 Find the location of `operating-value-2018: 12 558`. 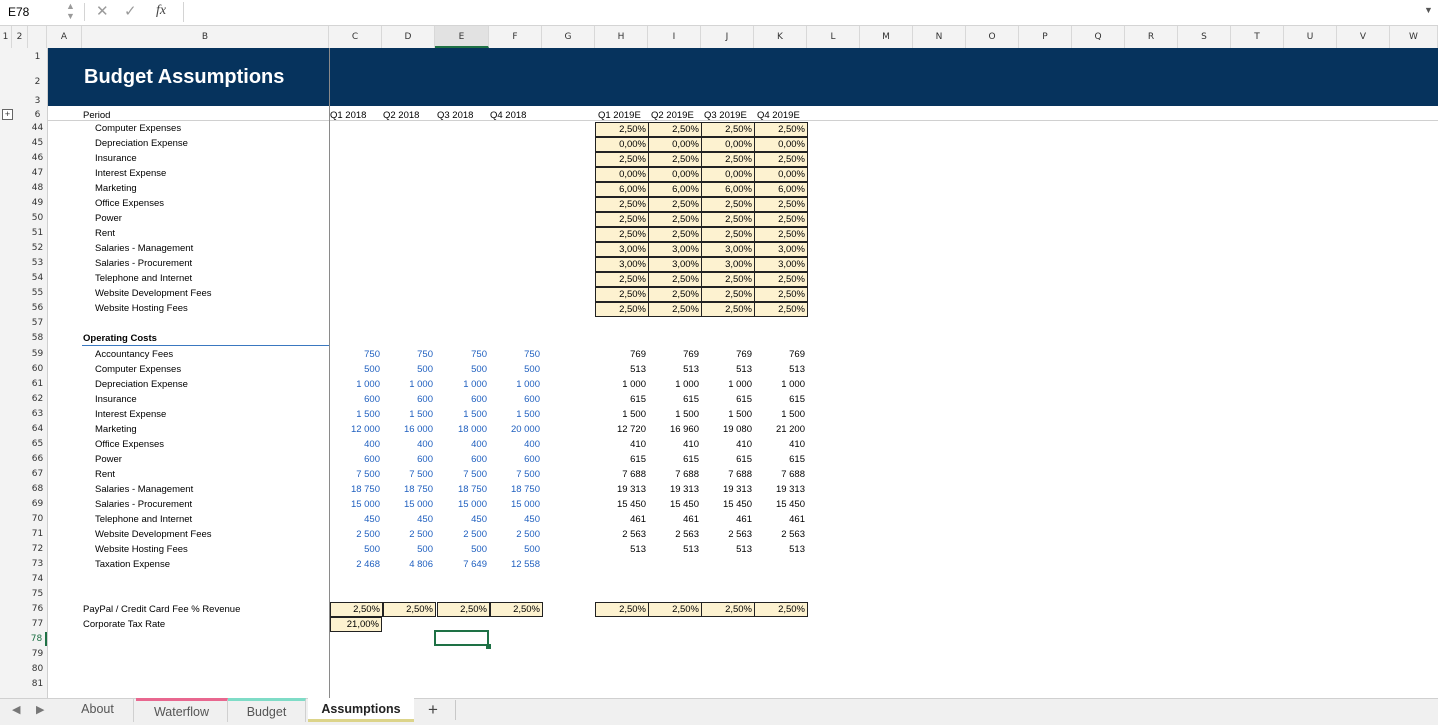

operating-value-2018: 12 558 is located at coordinates (515, 564).